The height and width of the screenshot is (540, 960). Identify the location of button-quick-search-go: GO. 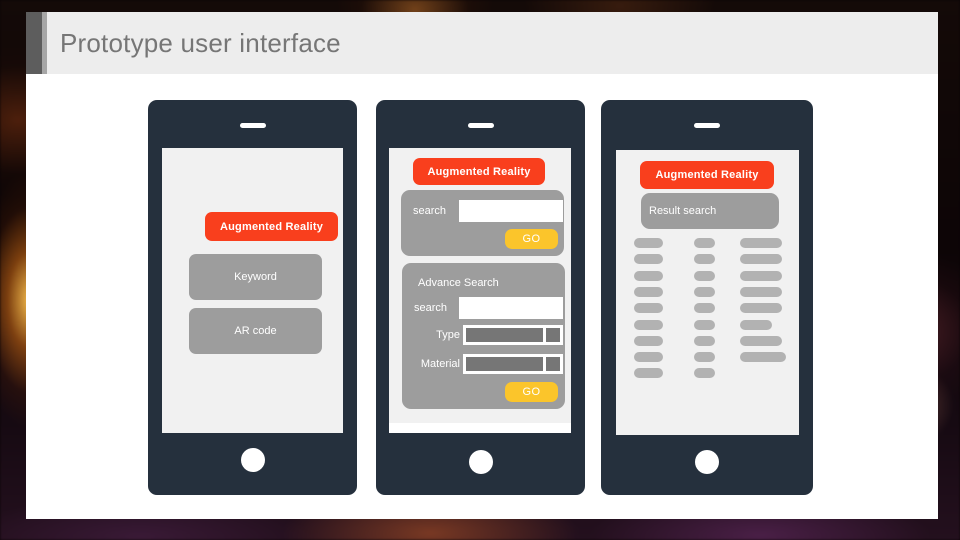
(531, 239).